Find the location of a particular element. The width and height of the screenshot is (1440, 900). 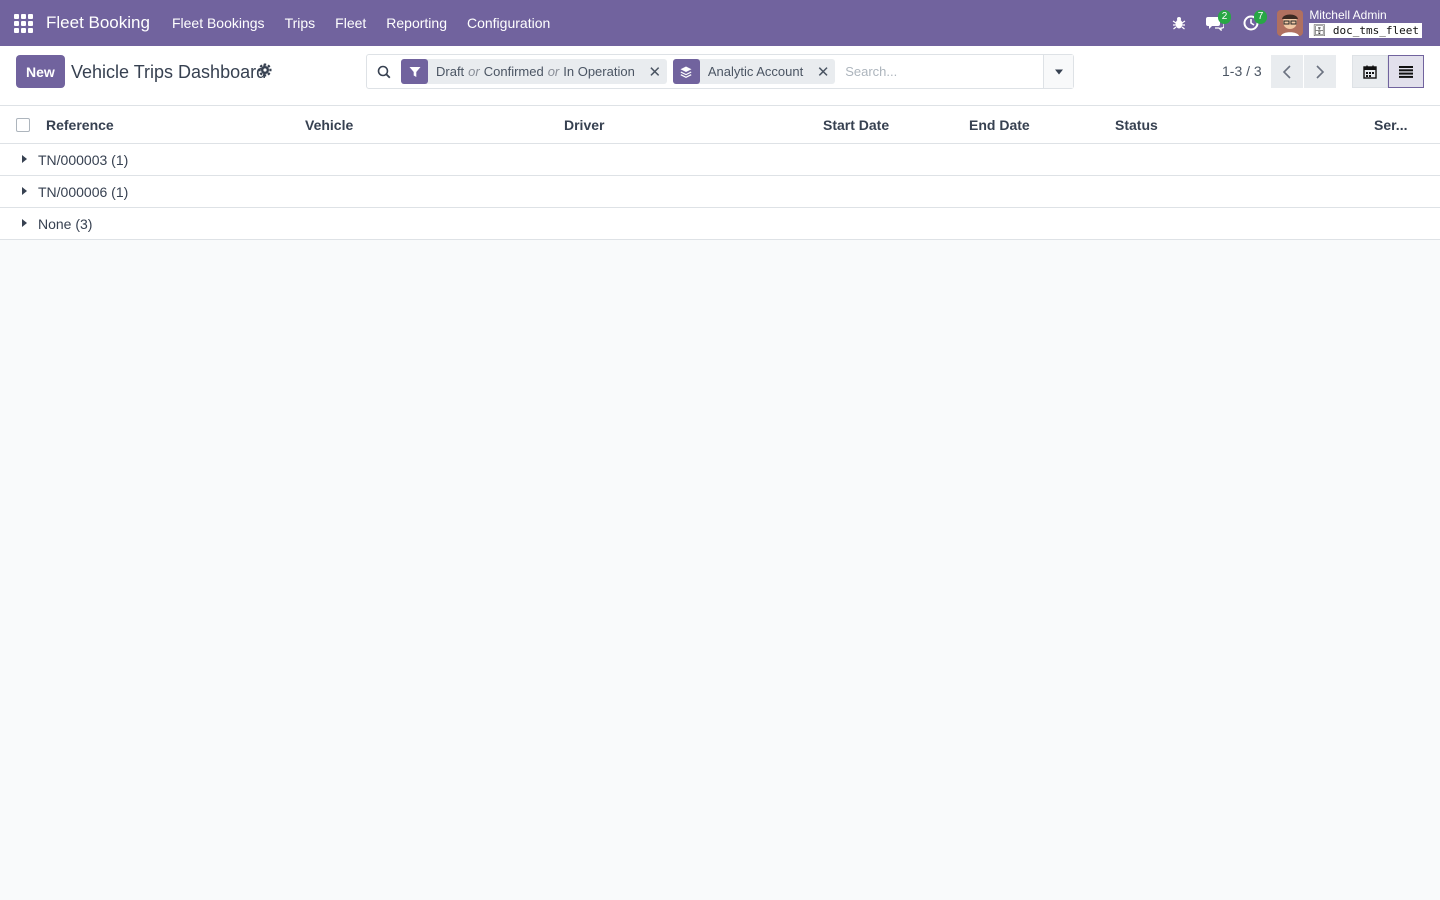

menu-reporting: Reporting is located at coordinates (416, 23).